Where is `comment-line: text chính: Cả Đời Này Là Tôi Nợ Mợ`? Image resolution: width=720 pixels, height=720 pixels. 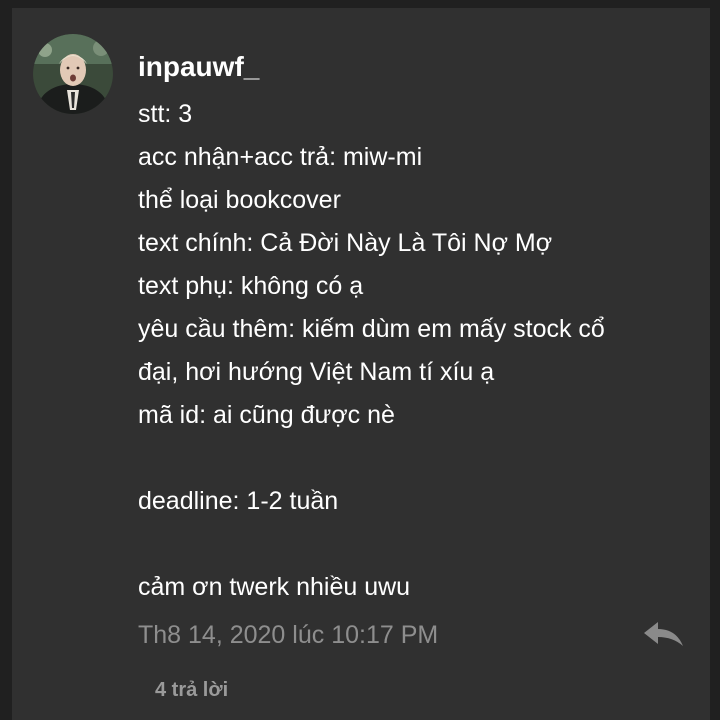 comment-line: text chính: Cả Đời Này Là Tôi Nợ Mợ is located at coordinates (345, 243).